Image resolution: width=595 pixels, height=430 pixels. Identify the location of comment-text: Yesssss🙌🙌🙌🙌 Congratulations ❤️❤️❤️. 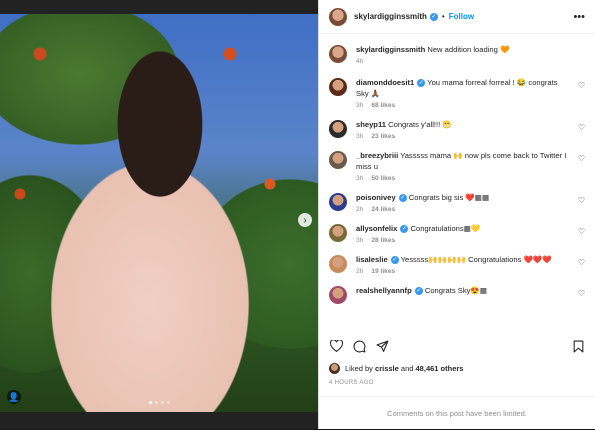
(476, 259).